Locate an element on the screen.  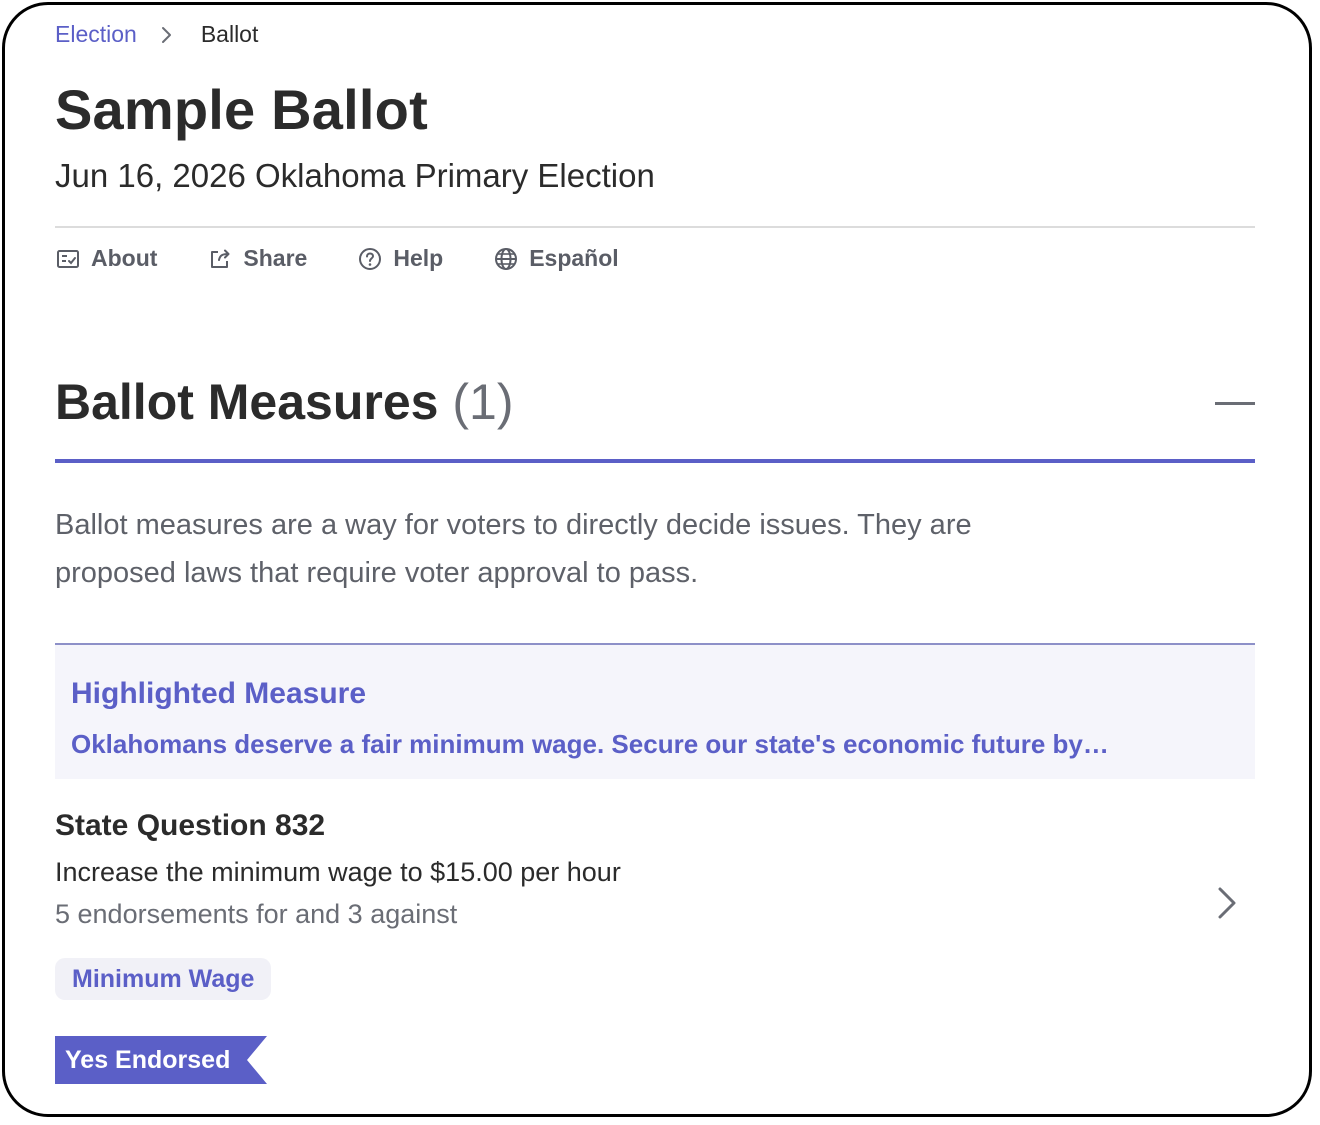
about-button: About is located at coordinates (106, 258).